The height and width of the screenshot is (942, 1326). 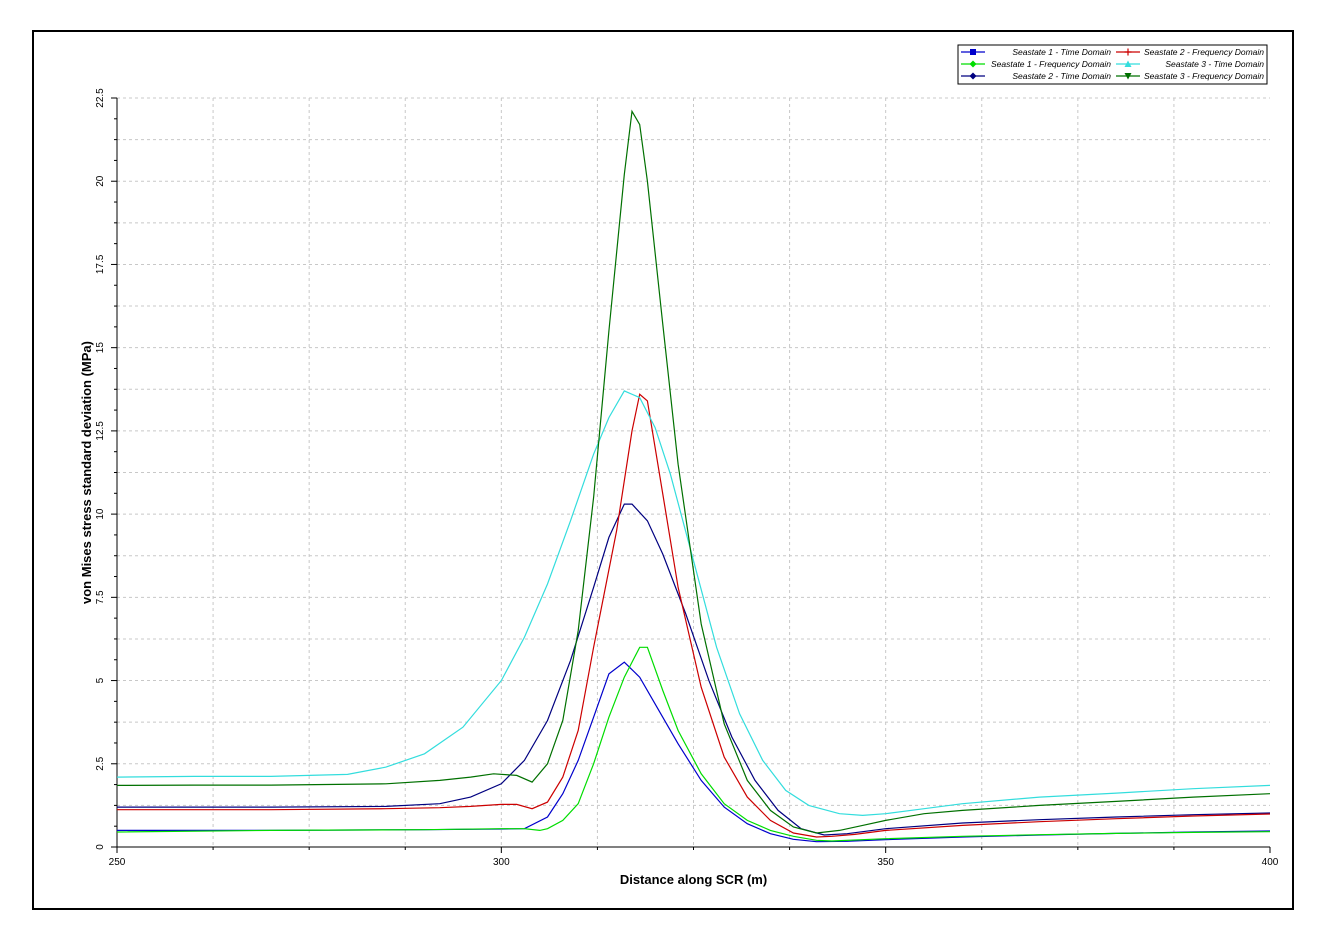 What do you see at coordinates (1061, 76) in the screenshot?
I see `legend-label: Seastate 2 - Time Domain` at bounding box center [1061, 76].